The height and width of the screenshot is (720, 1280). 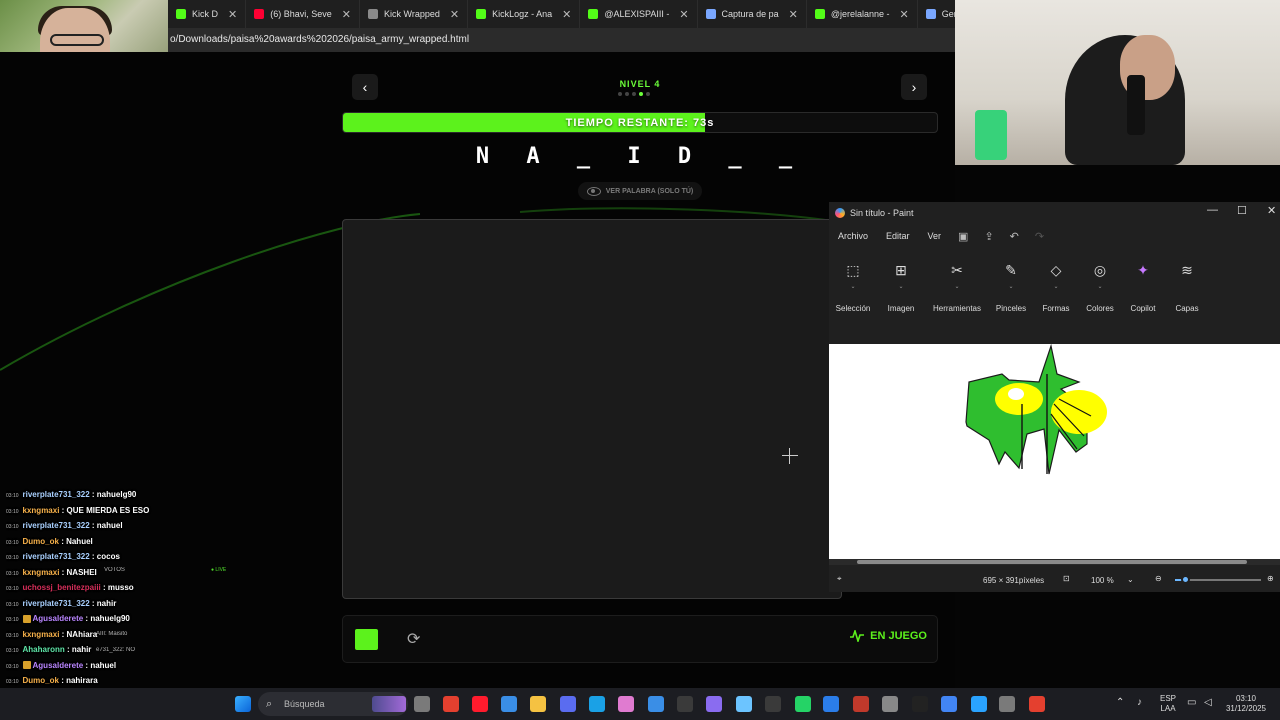 I want to click on save-icon: ▣, so click(x=963, y=236).